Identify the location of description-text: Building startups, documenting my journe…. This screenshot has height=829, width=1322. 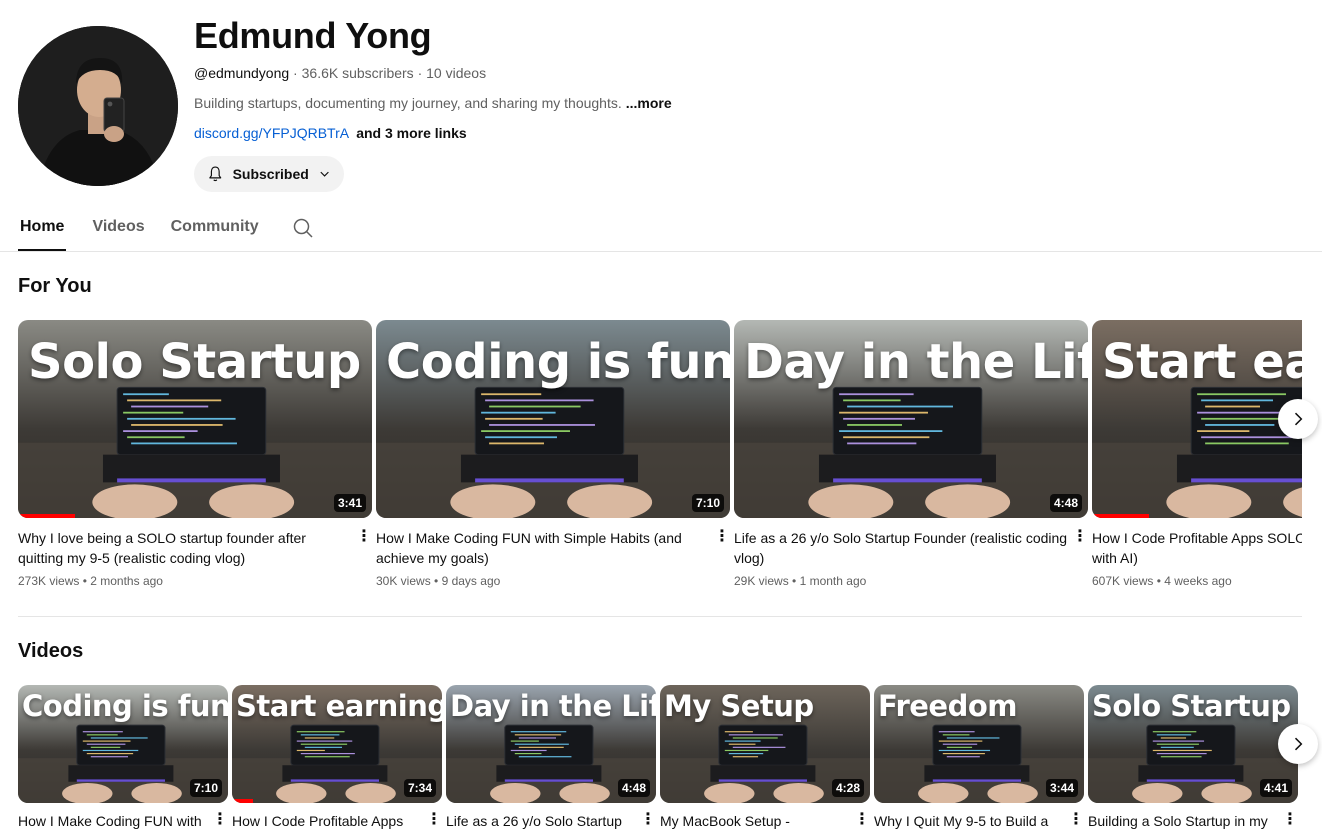
(408, 103).